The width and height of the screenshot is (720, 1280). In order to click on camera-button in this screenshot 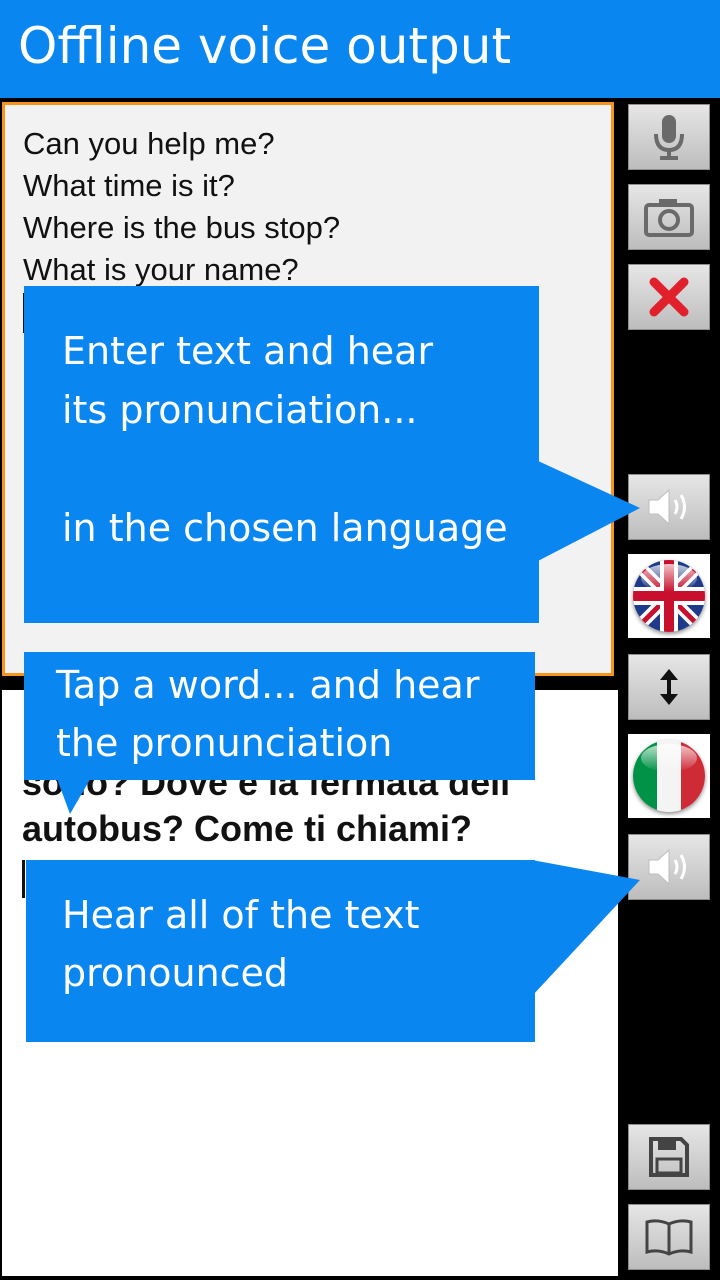, I will do `click(669, 217)`.